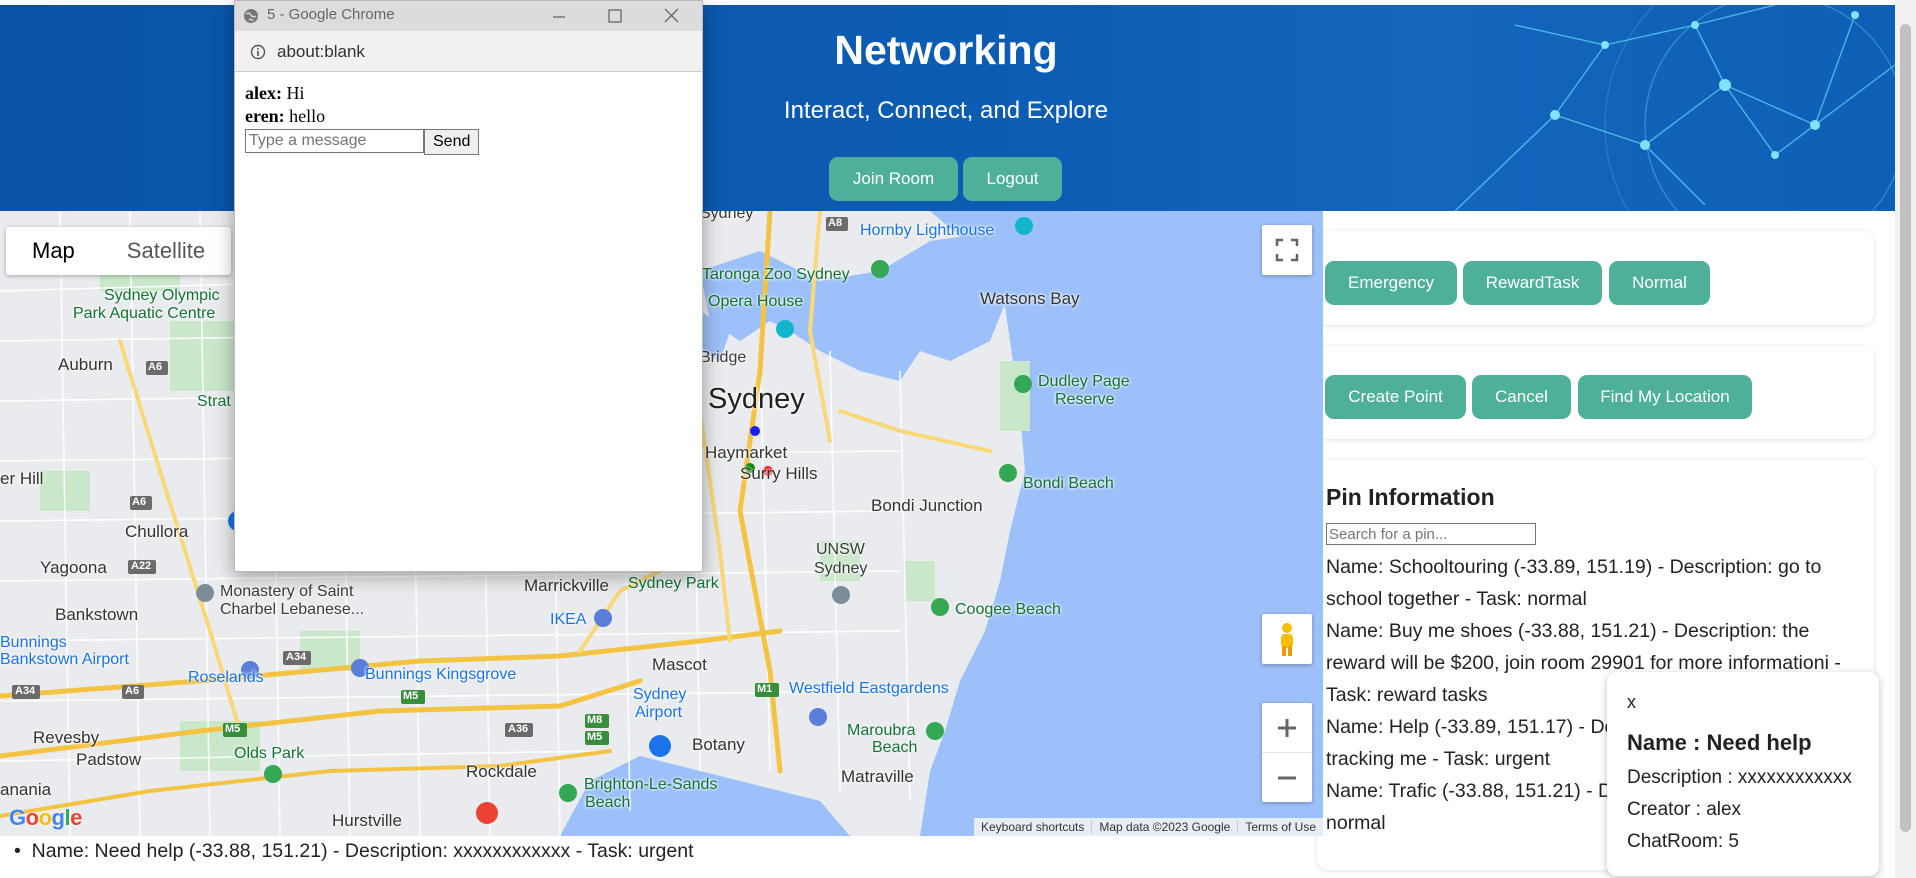  What do you see at coordinates (679, 664) in the screenshot?
I see `map-label: Mascot` at bounding box center [679, 664].